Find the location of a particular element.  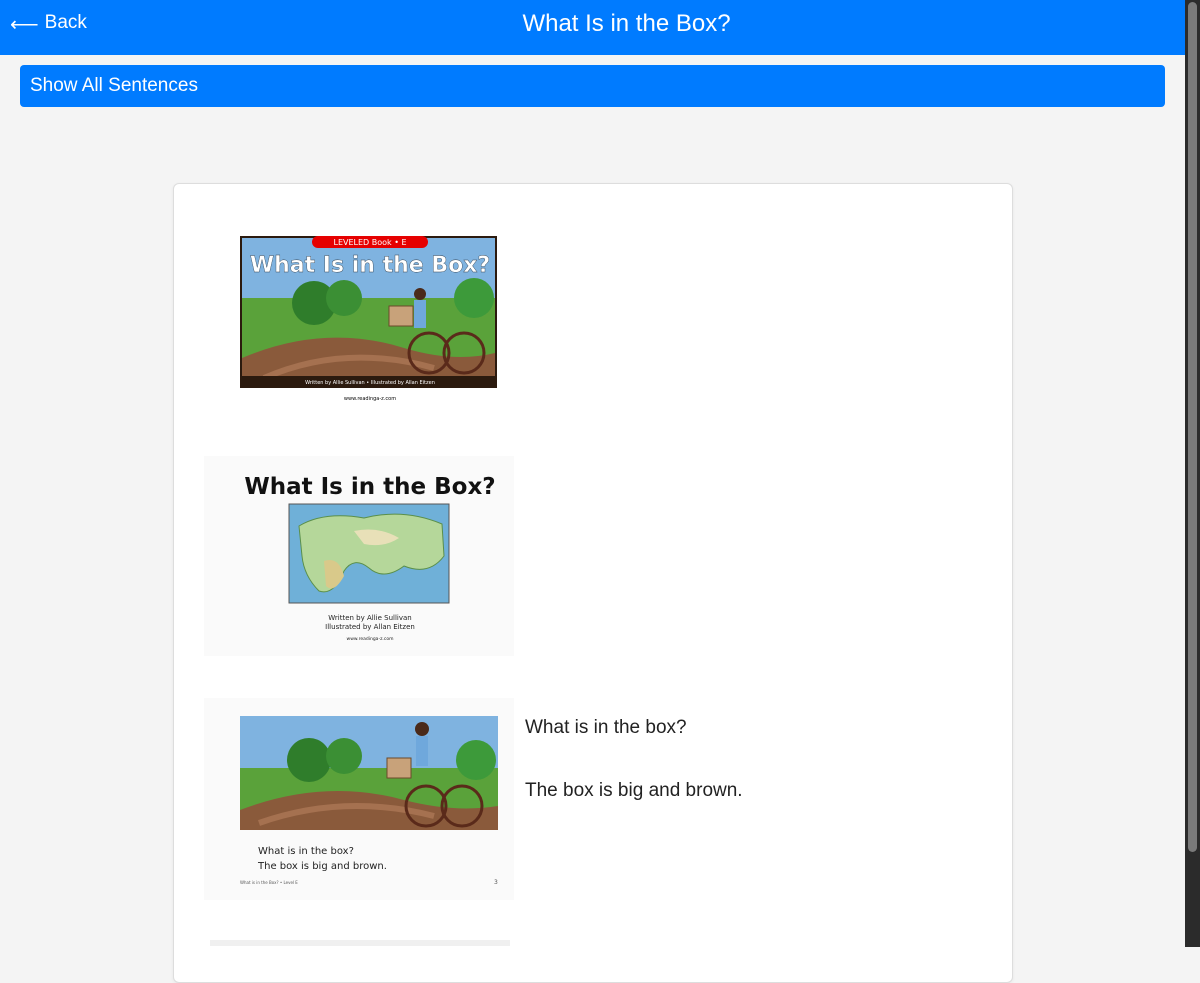

title-page-author: Written by Allie Sullivan is located at coordinates (369, 618).